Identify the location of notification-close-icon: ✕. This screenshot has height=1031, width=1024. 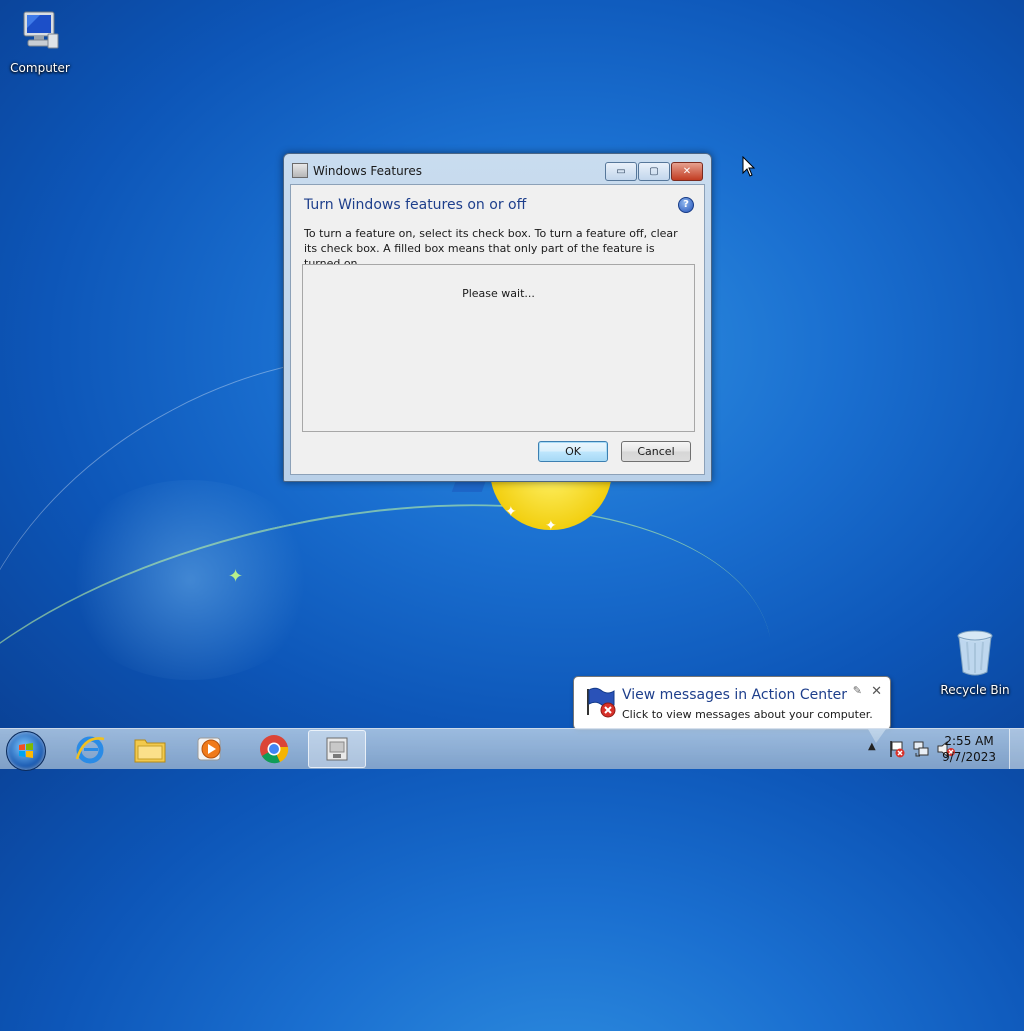
(876, 691).